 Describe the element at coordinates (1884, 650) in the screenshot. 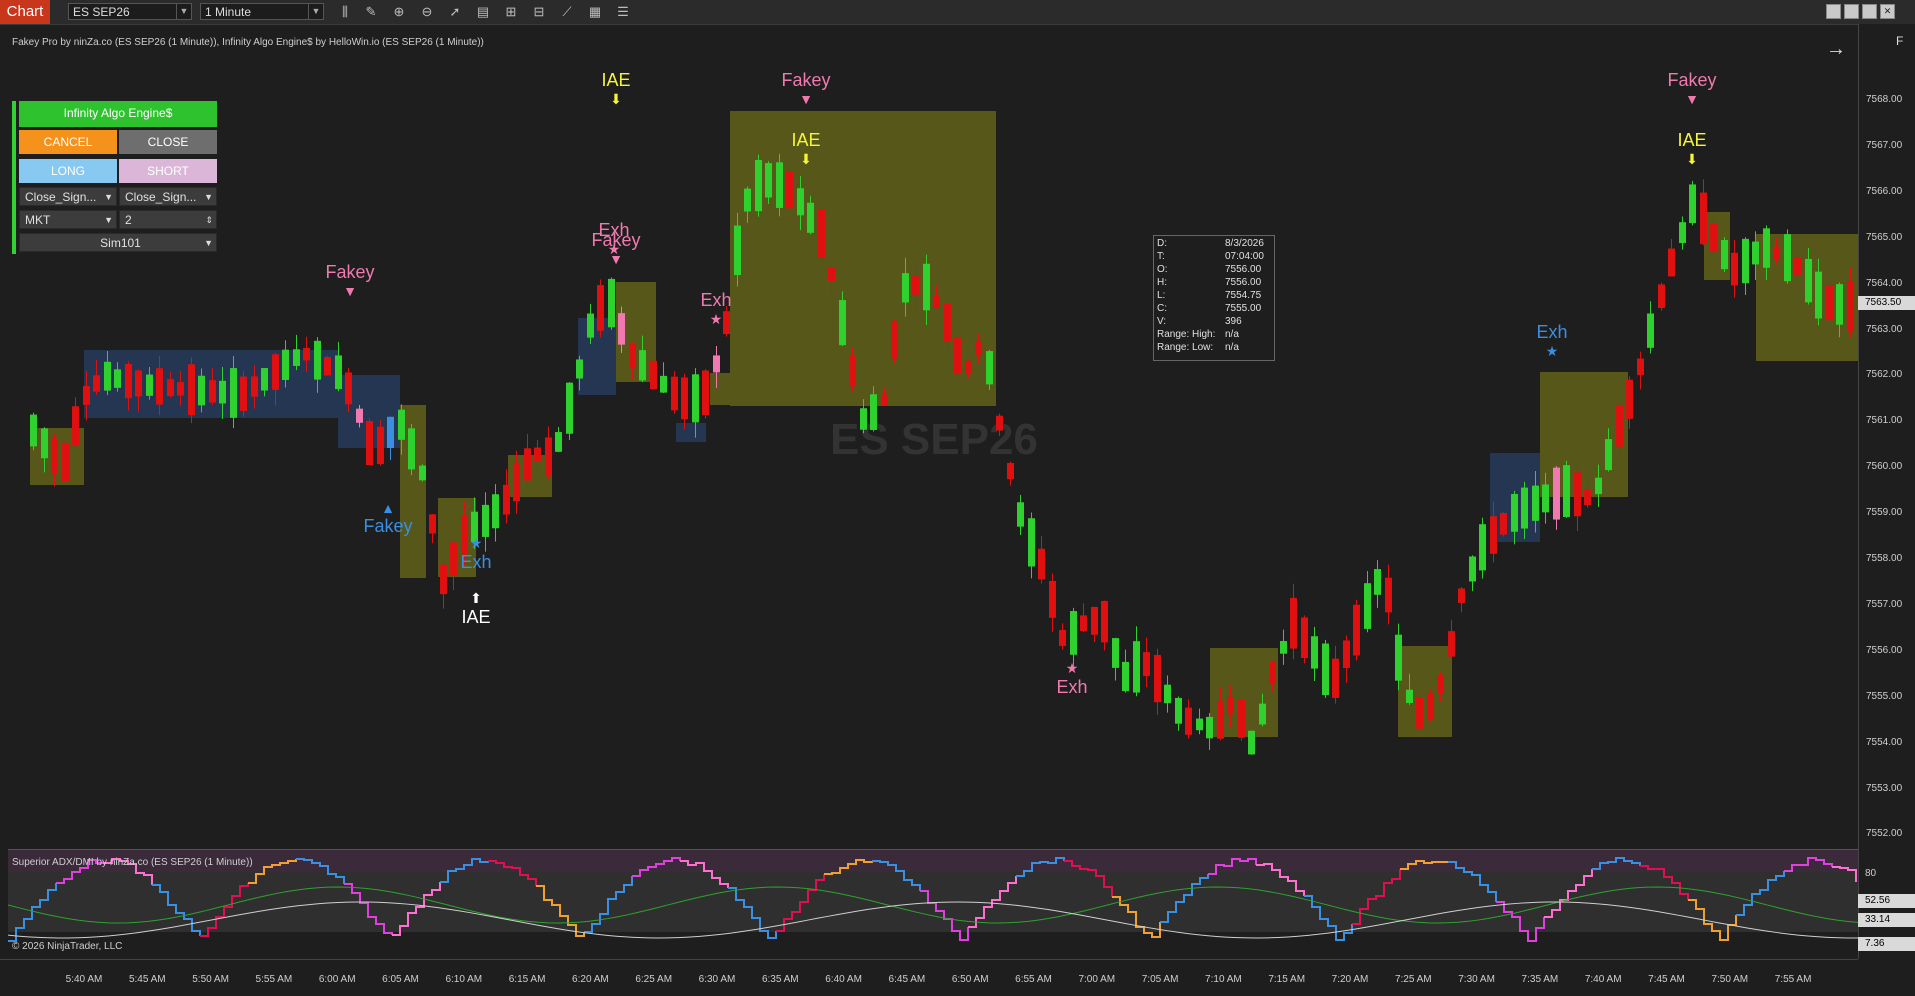

I see `price-tick: 7556.00` at that location.